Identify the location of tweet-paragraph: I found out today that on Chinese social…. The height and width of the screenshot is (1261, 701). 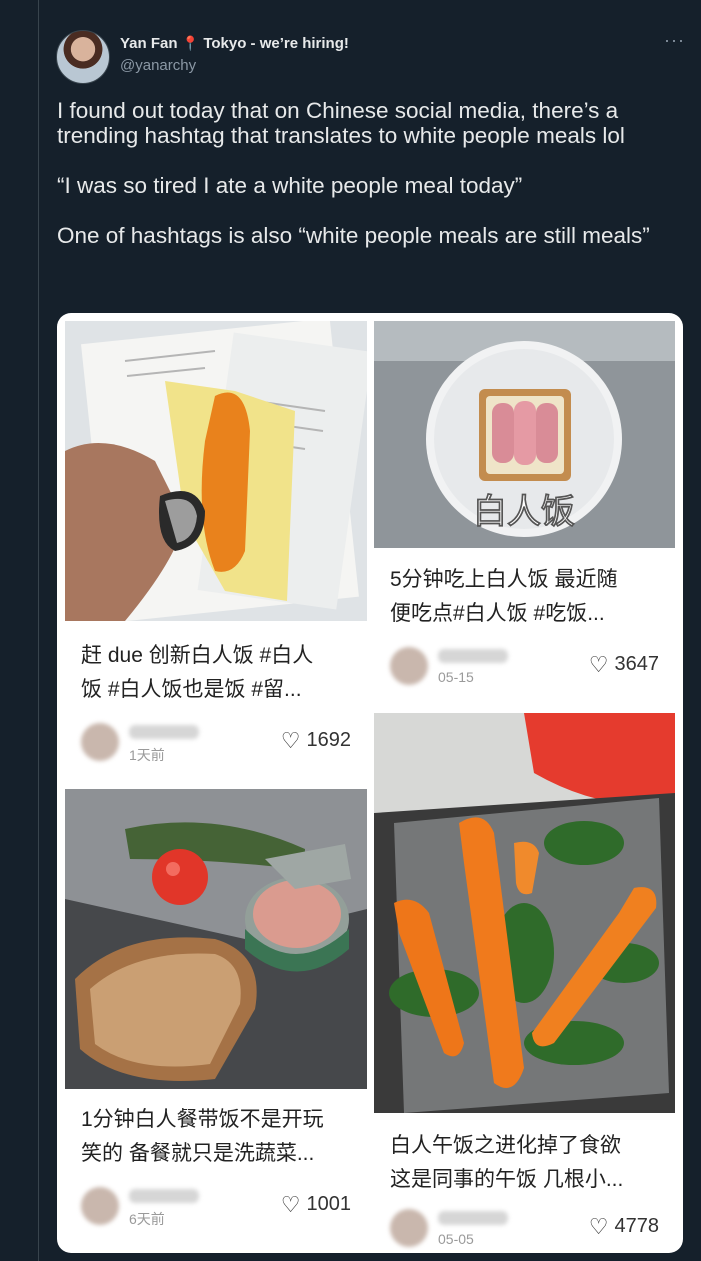
(341, 123).